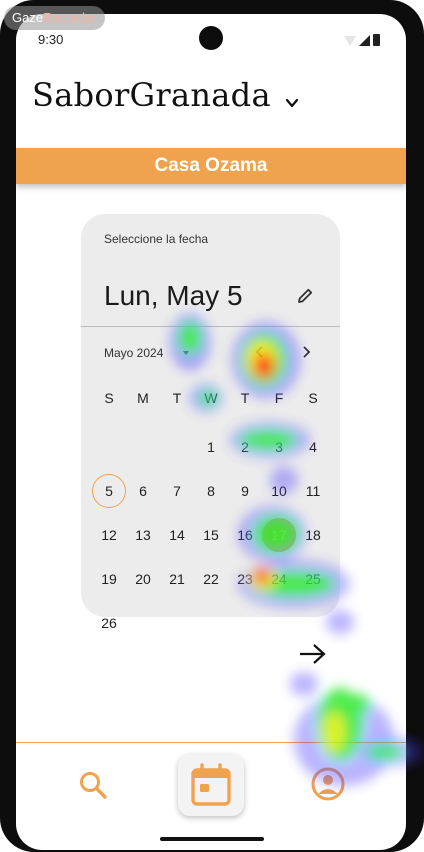  Describe the element at coordinates (109, 579) in the screenshot. I see `day-19: 19` at that location.